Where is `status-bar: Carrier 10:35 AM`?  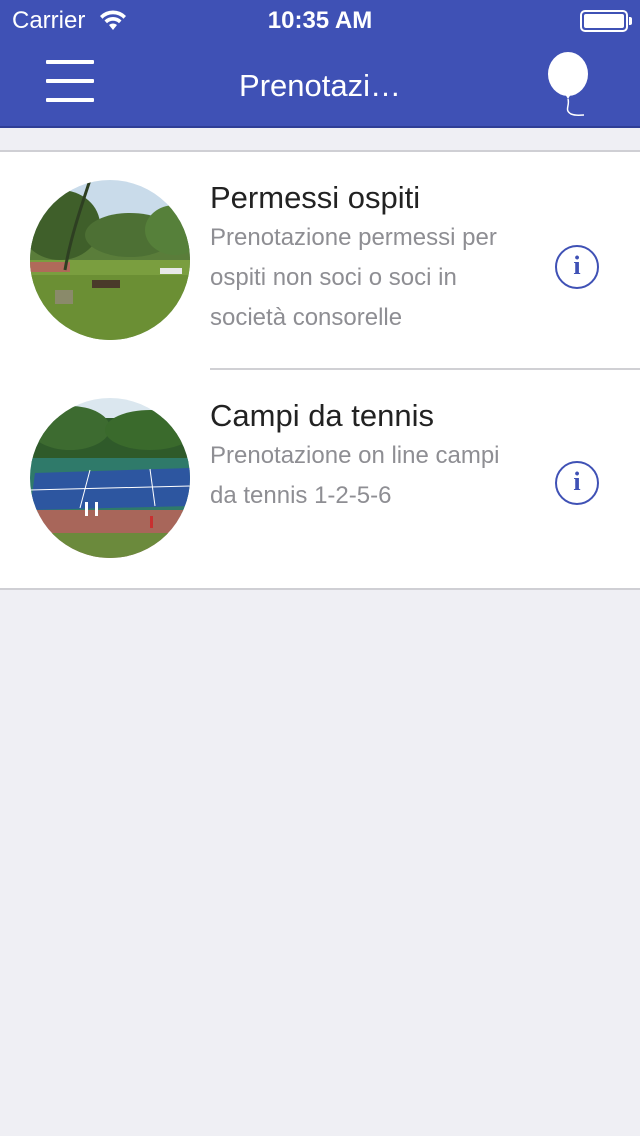
status-bar: Carrier 10:35 AM is located at coordinates (320, 20).